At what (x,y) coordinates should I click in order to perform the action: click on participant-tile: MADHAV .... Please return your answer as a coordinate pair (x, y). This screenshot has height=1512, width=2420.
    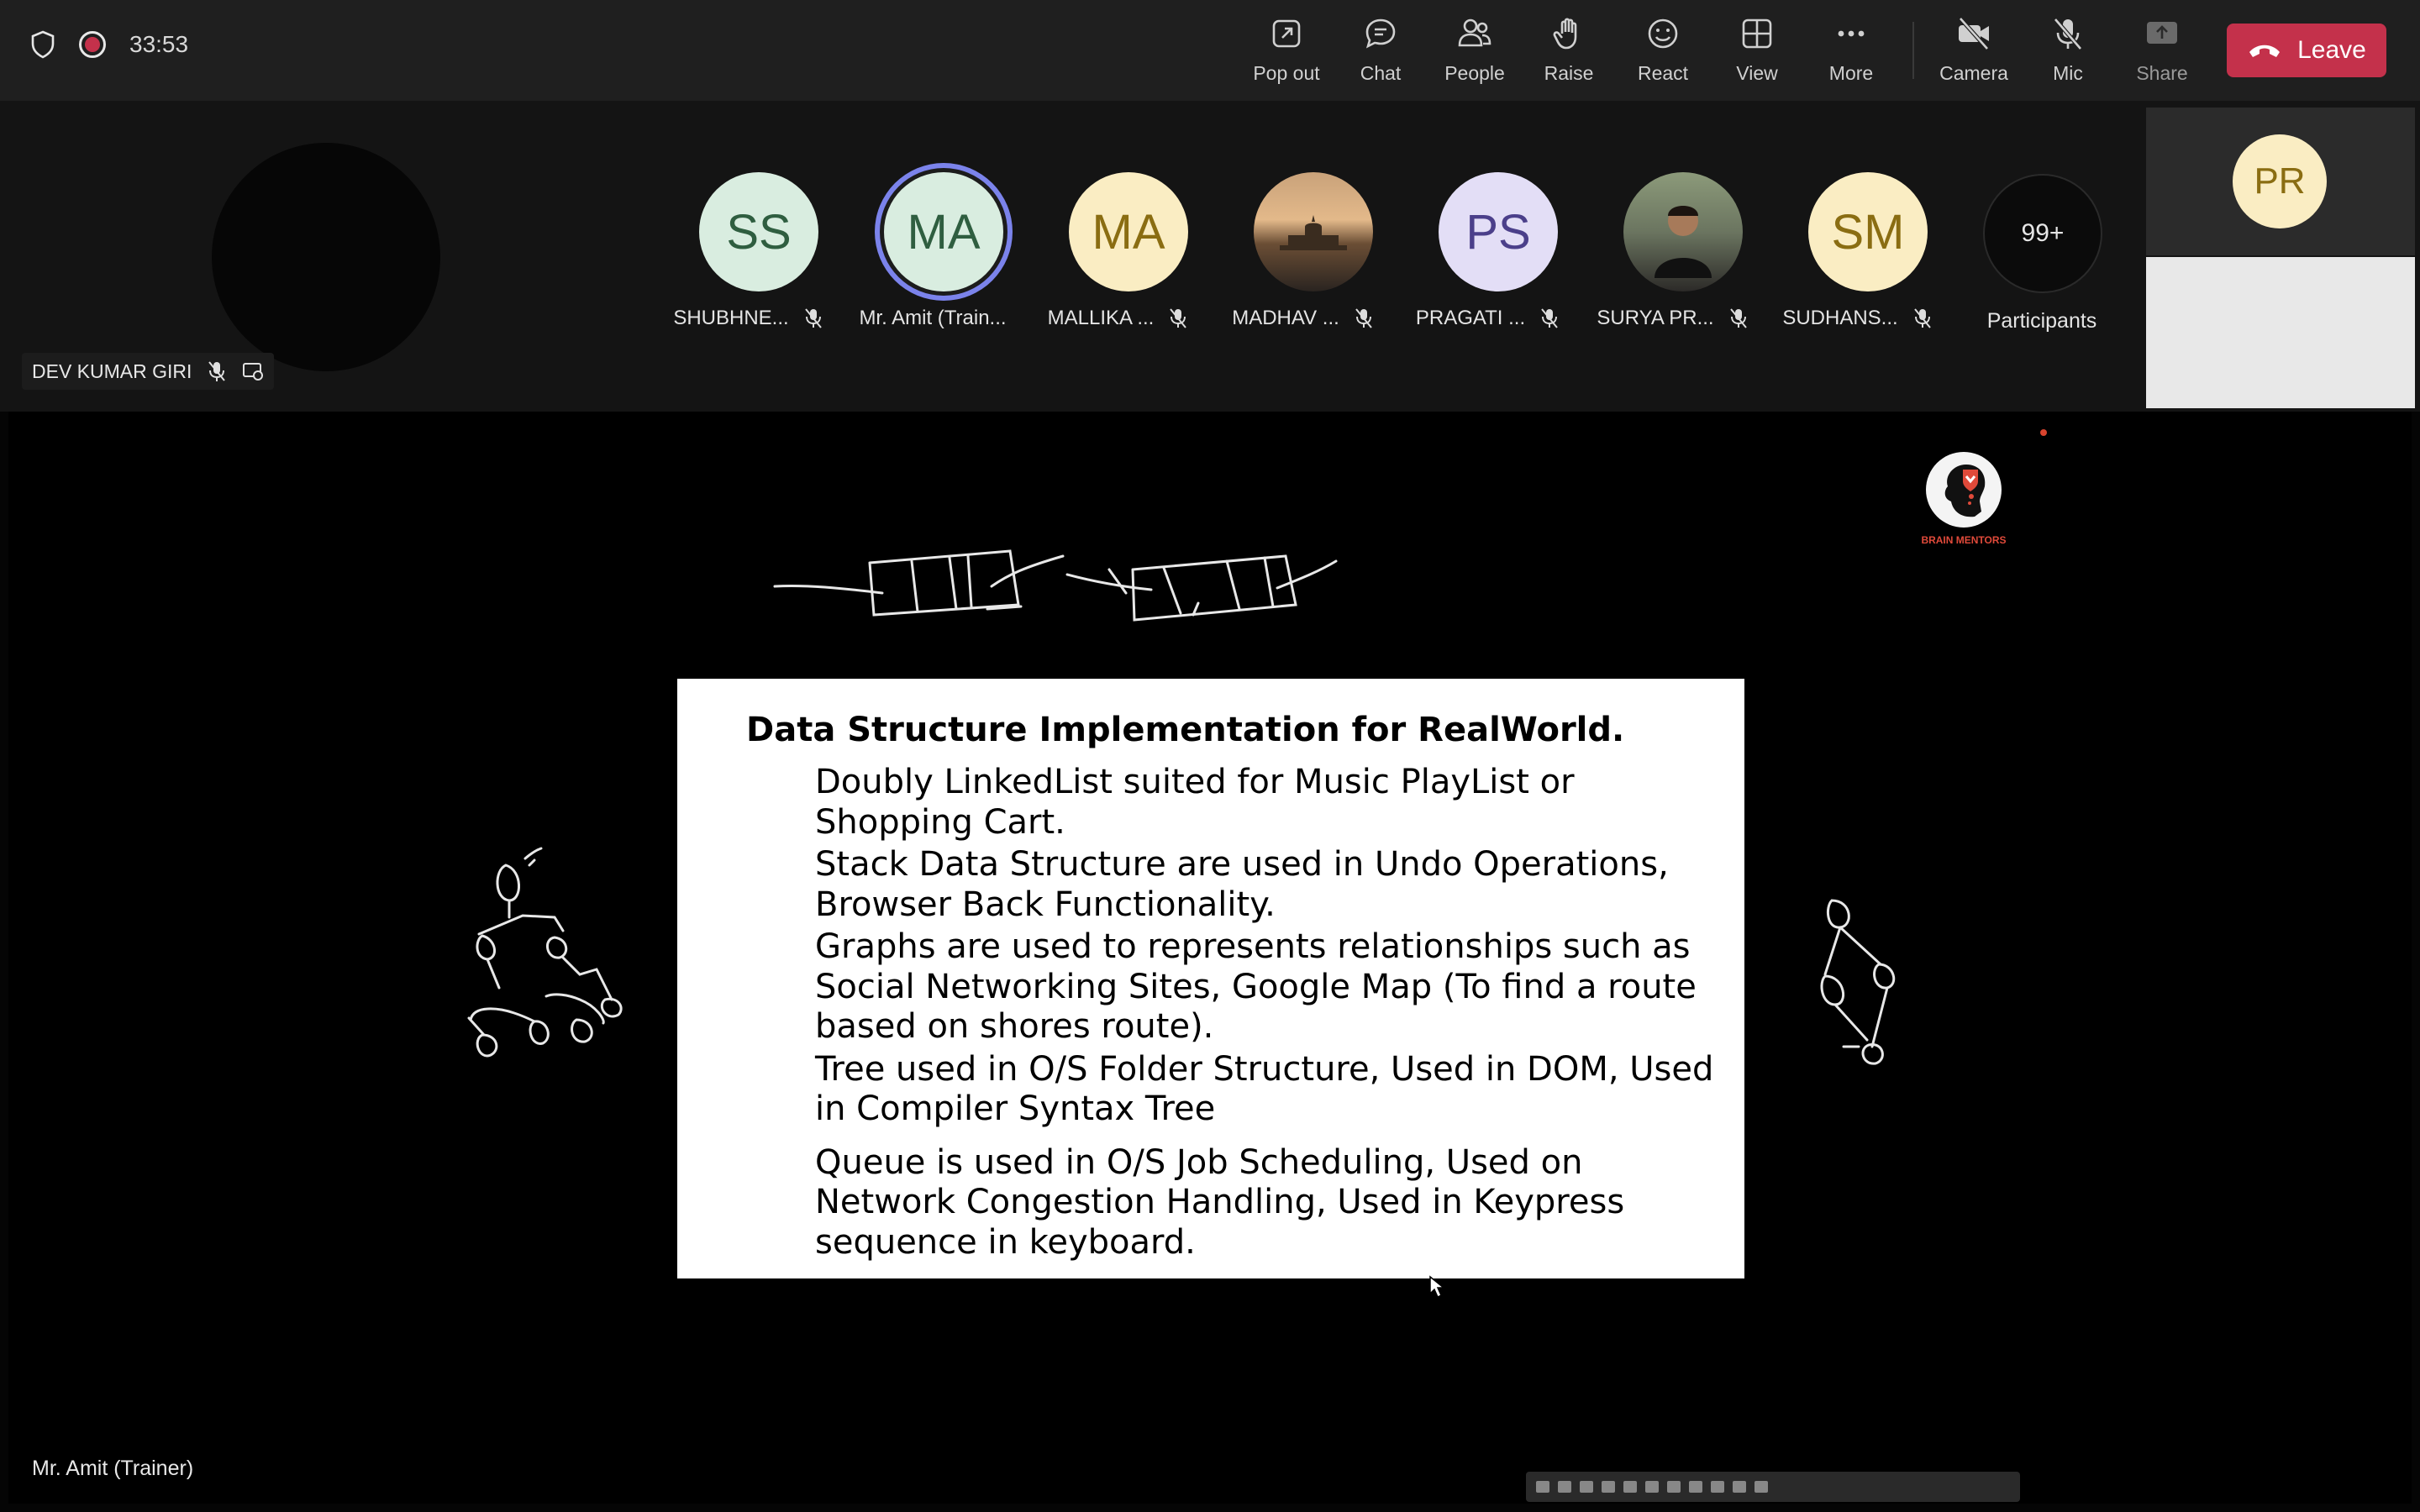
    Looking at the image, I should click on (1302, 256).